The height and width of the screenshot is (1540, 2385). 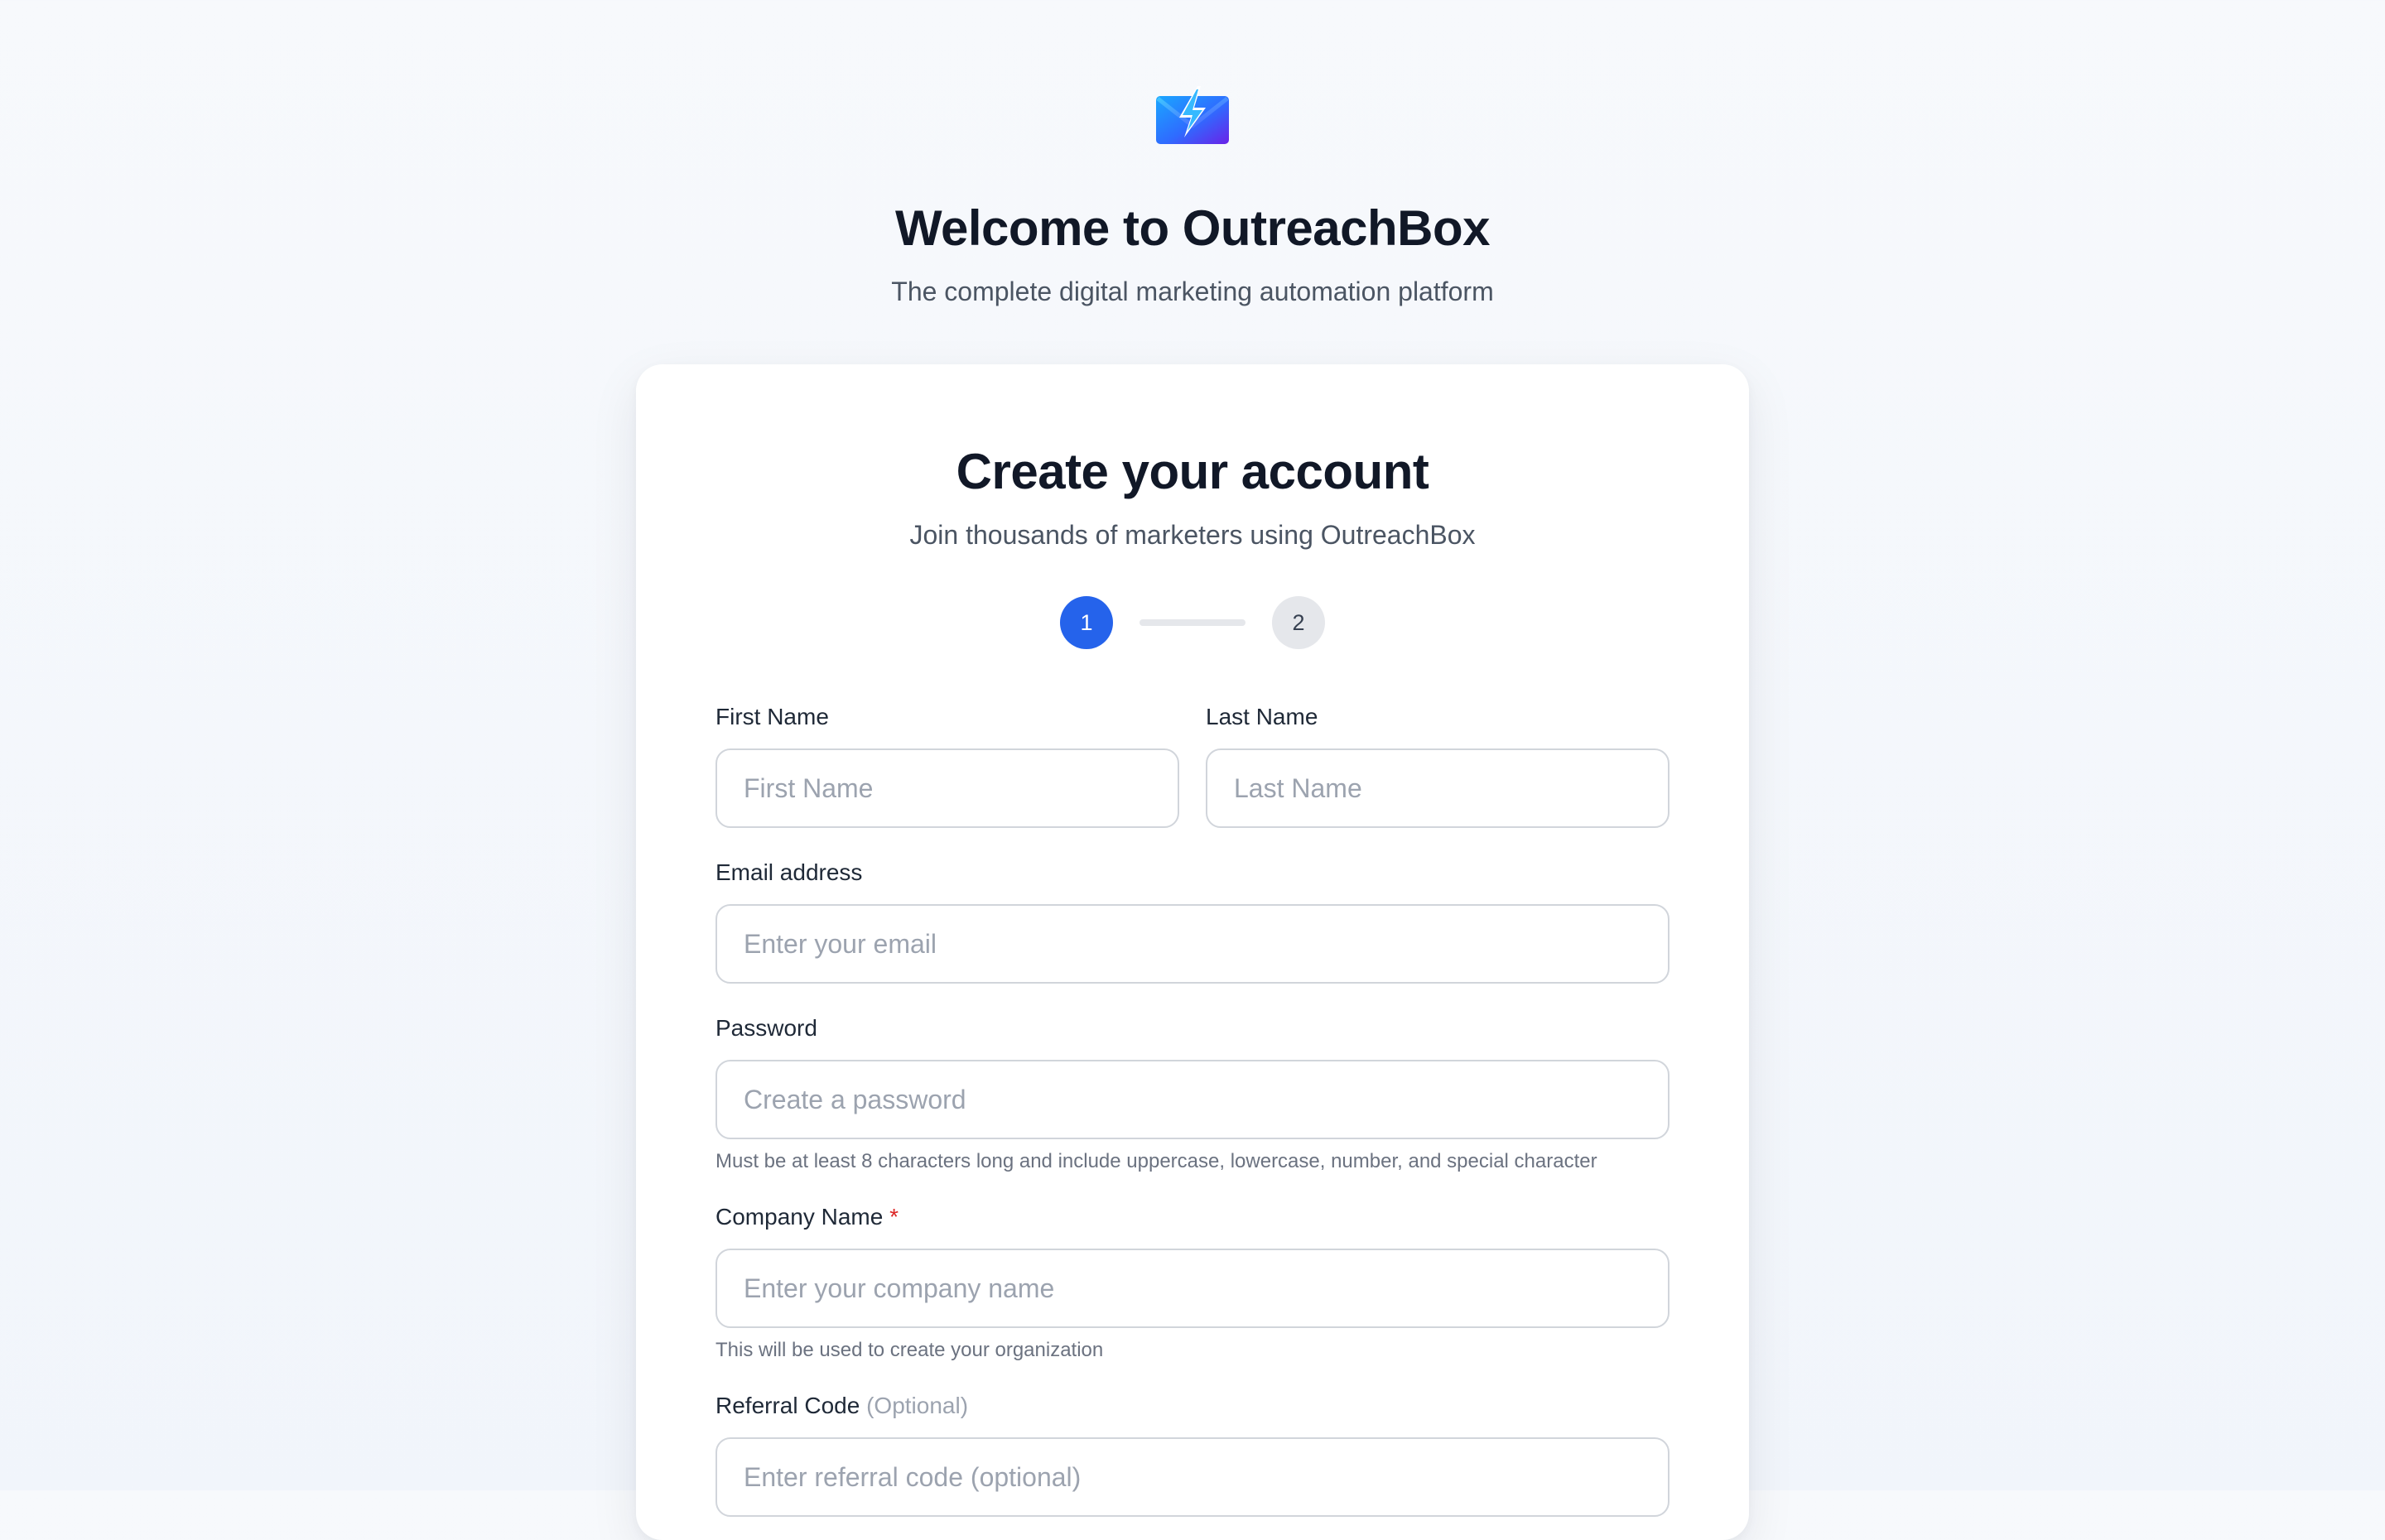 I want to click on referral-code-label-text: Referral Code, so click(x=788, y=1405).